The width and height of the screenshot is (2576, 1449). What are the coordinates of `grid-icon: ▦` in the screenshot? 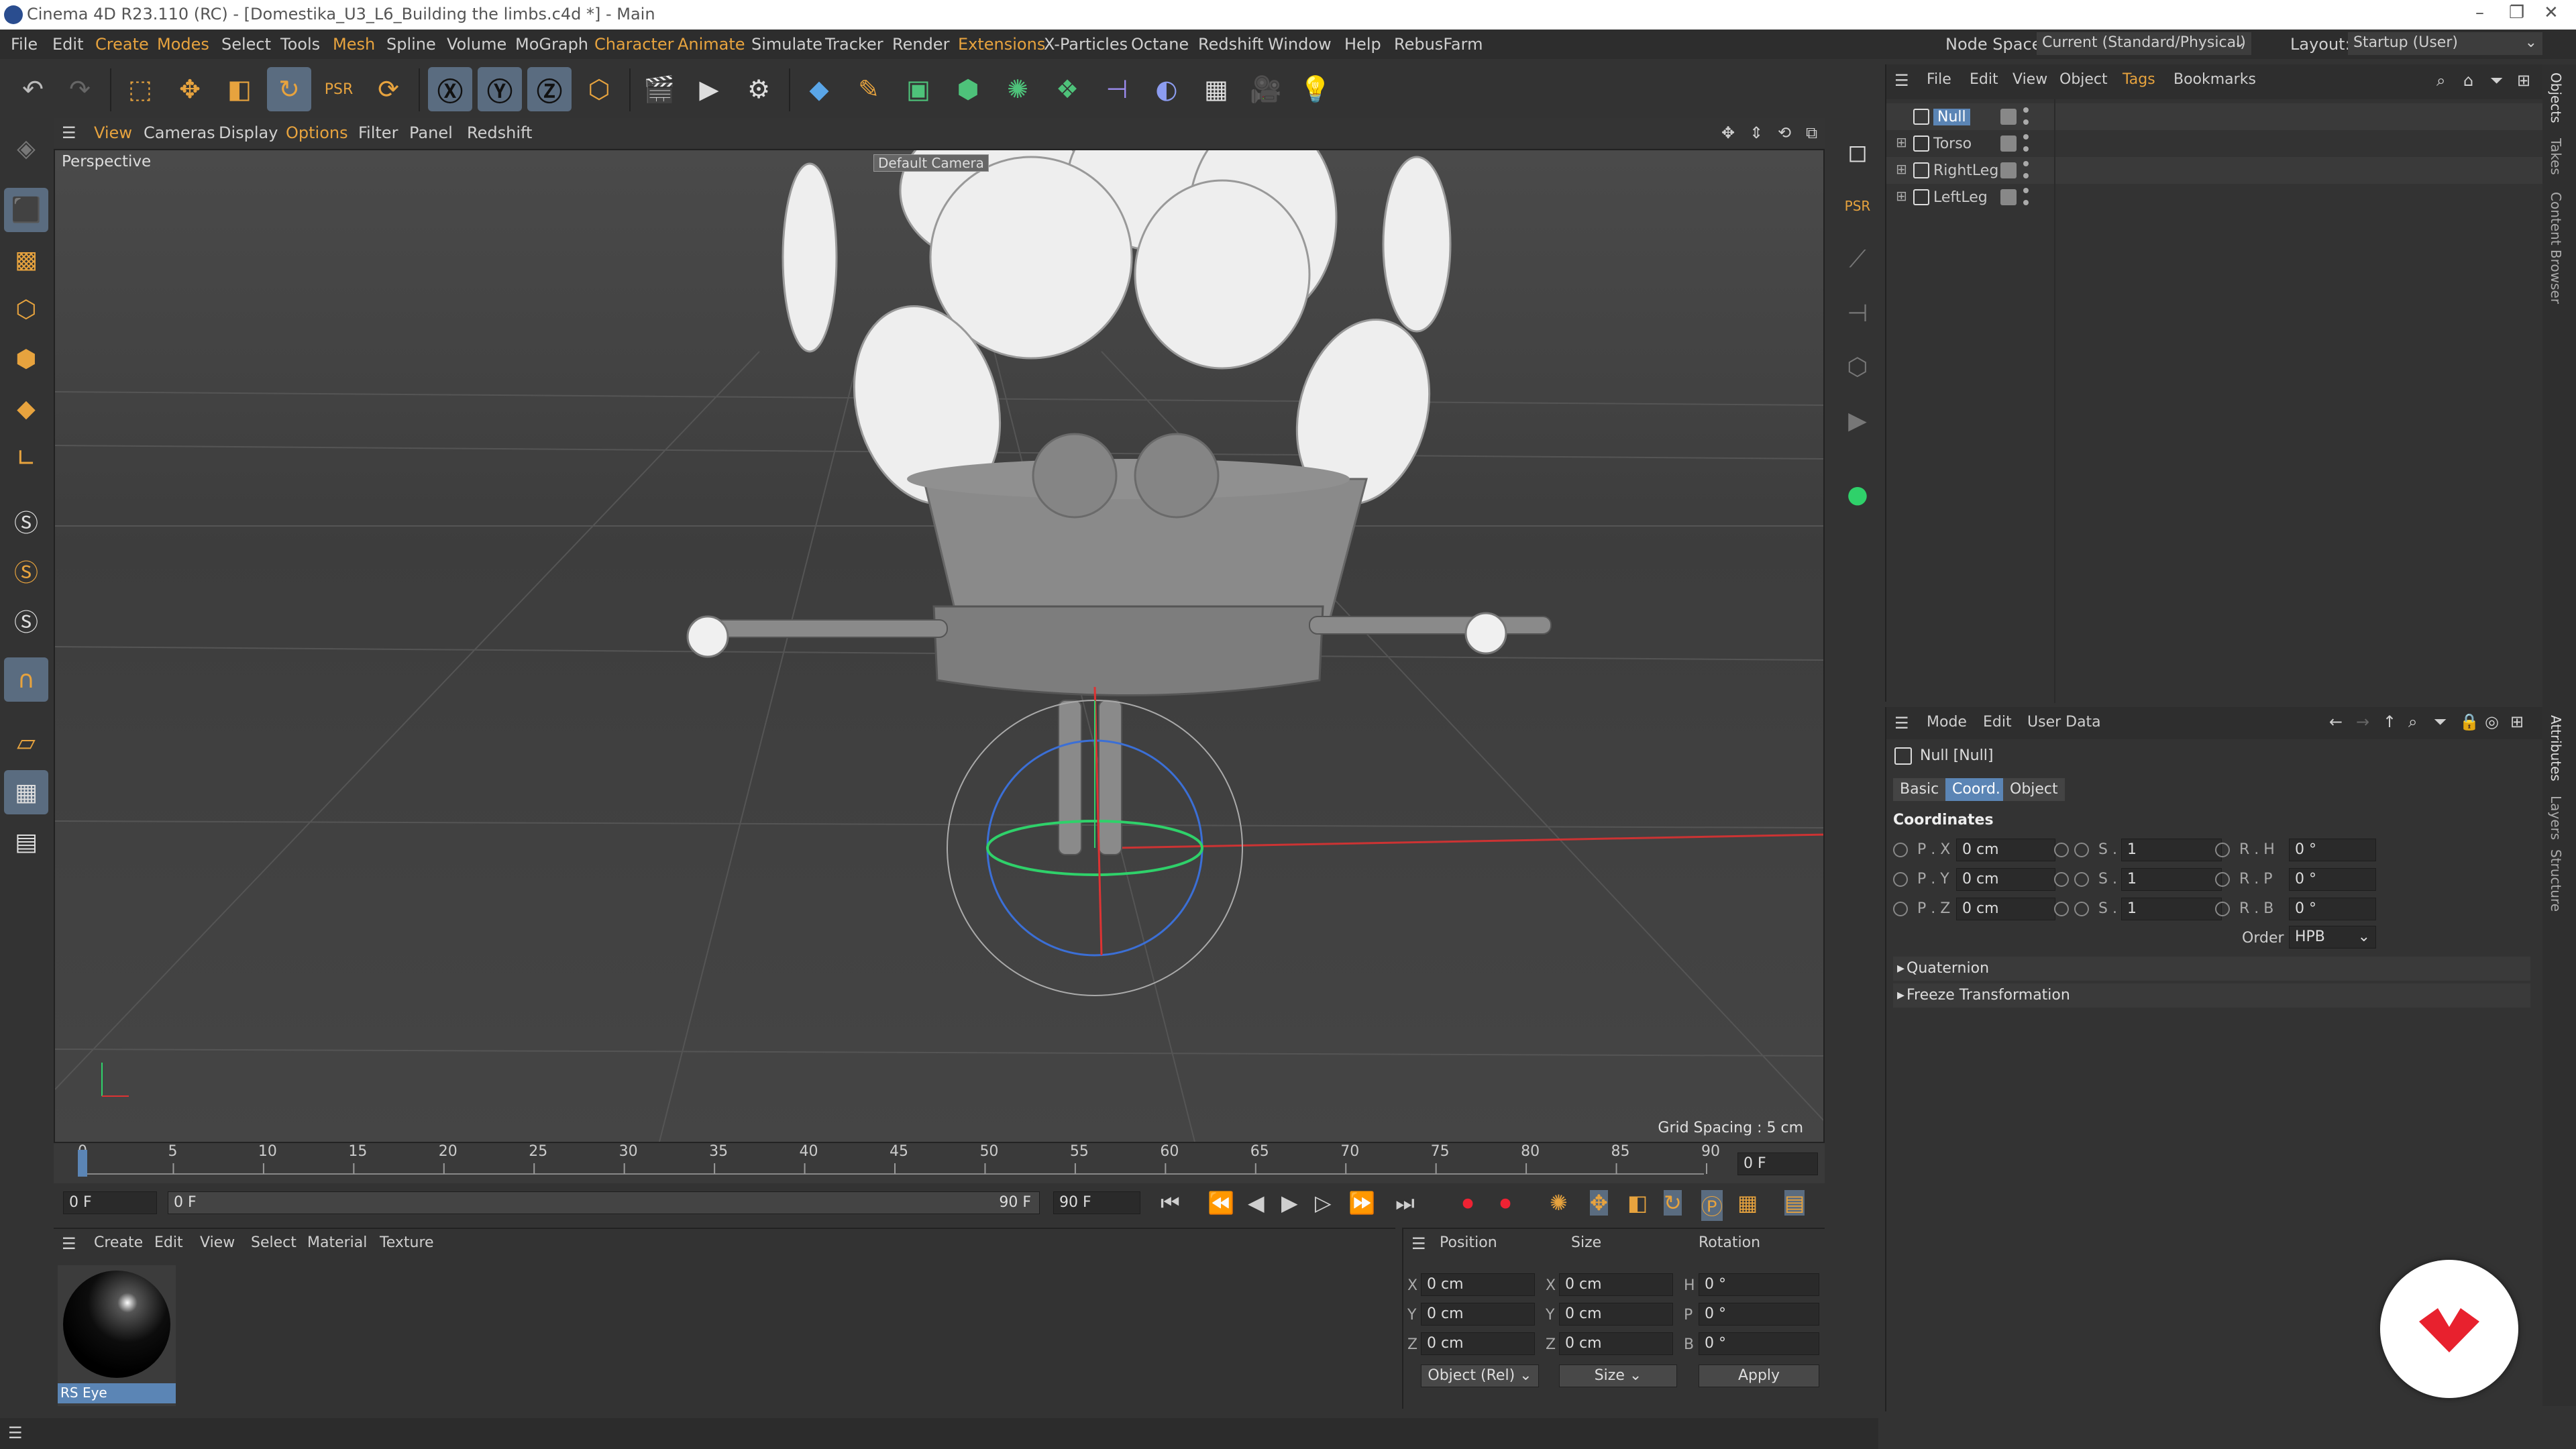 It's located at (26, 792).